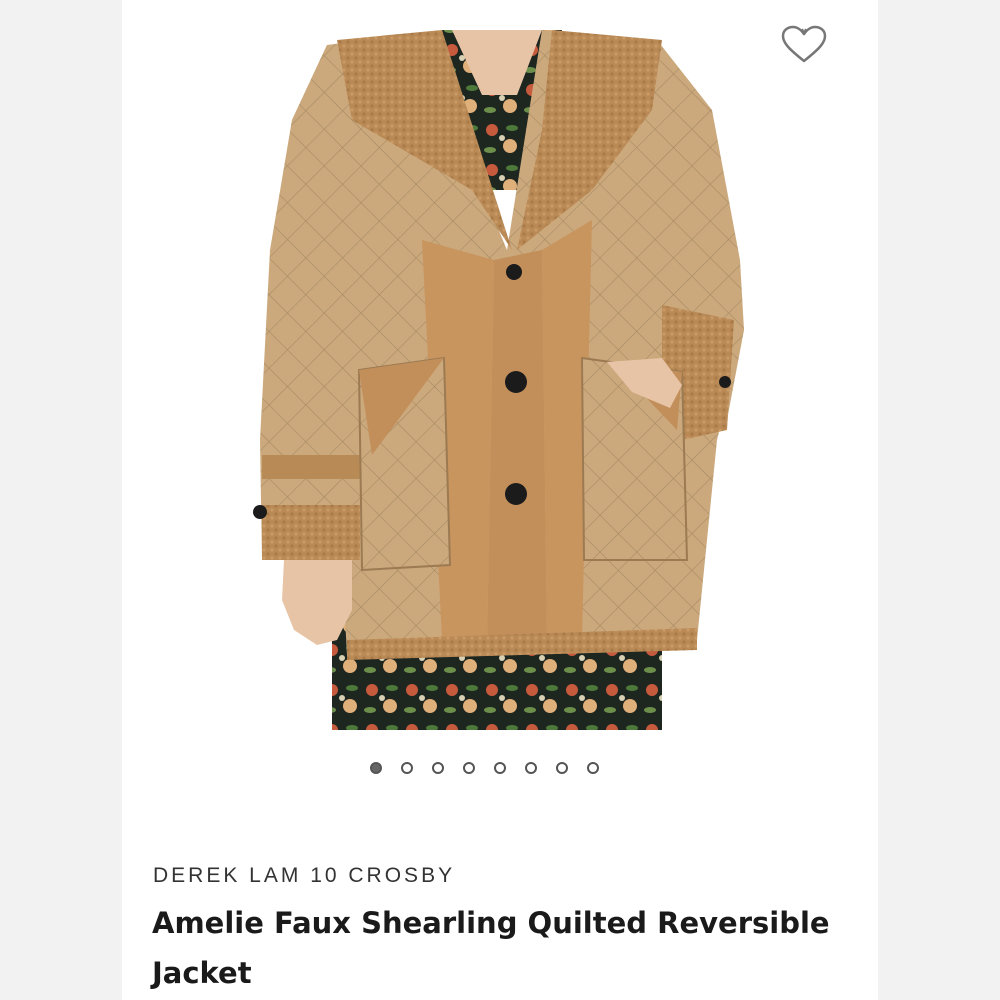 The height and width of the screenshot is (1000, 1000). What do you see at coordinates (304, 876) in the screenshot?
I see `brand-name: DEREK LAM 10 CROSBY` at bounding box center [304, 876].